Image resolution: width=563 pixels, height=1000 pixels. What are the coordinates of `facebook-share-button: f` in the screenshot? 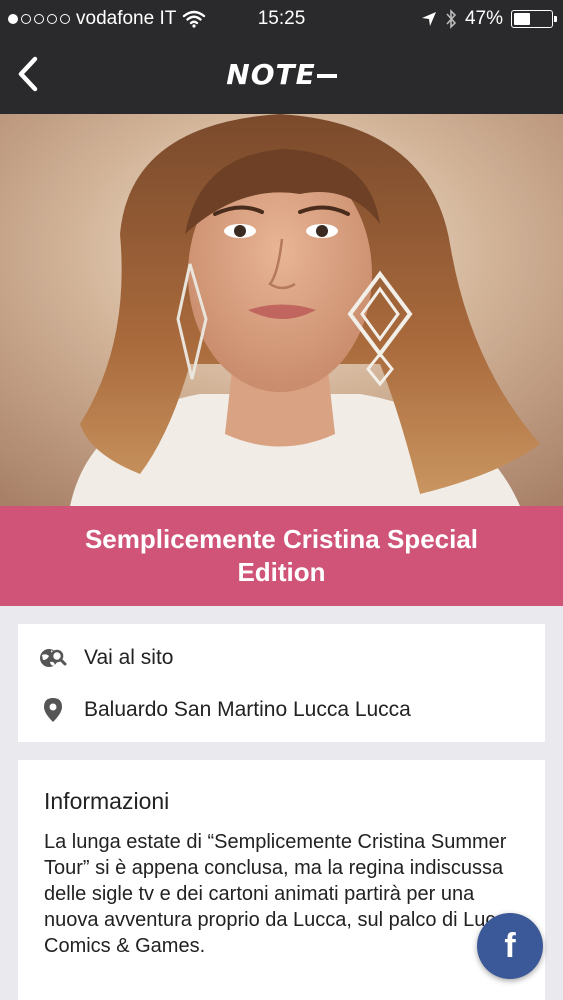 It's located at (510, 946).